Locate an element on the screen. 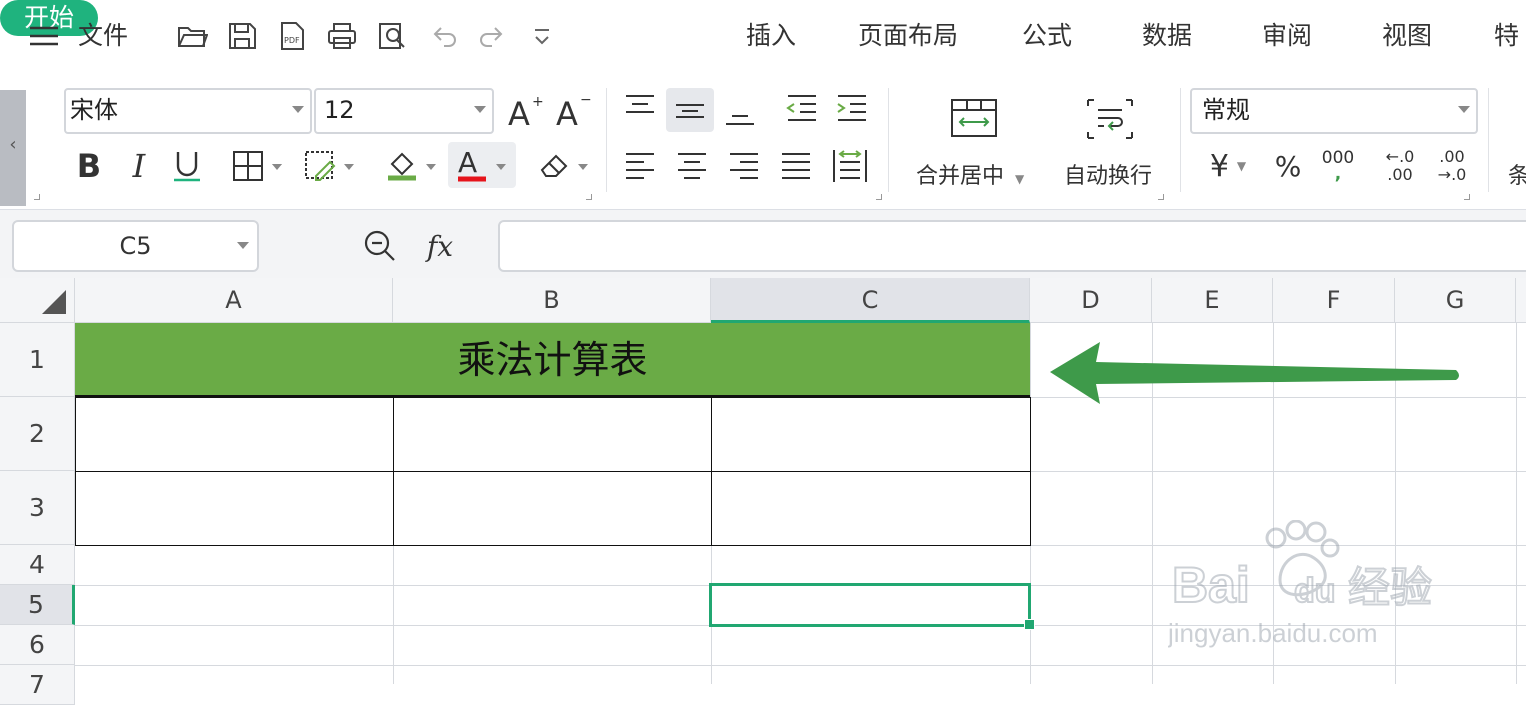  row-header-1: 1 is located at coordinates (37, 360).